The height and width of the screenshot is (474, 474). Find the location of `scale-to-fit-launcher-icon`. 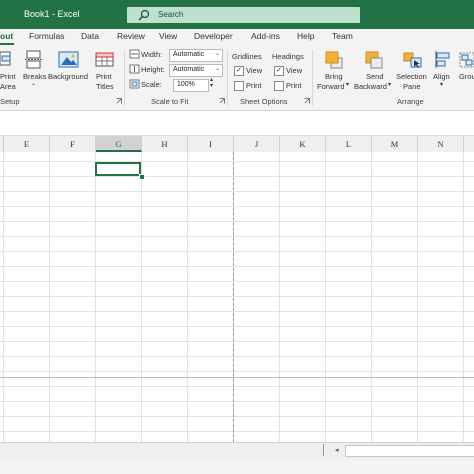

scale-to-fit-launcher-icon is located at coordinates (222, 101).